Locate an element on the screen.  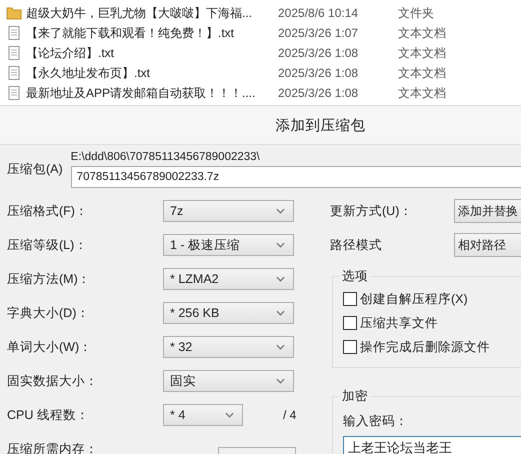
archive-name-field: 70785113456789002233.7z is located at coordinates (295, 177).